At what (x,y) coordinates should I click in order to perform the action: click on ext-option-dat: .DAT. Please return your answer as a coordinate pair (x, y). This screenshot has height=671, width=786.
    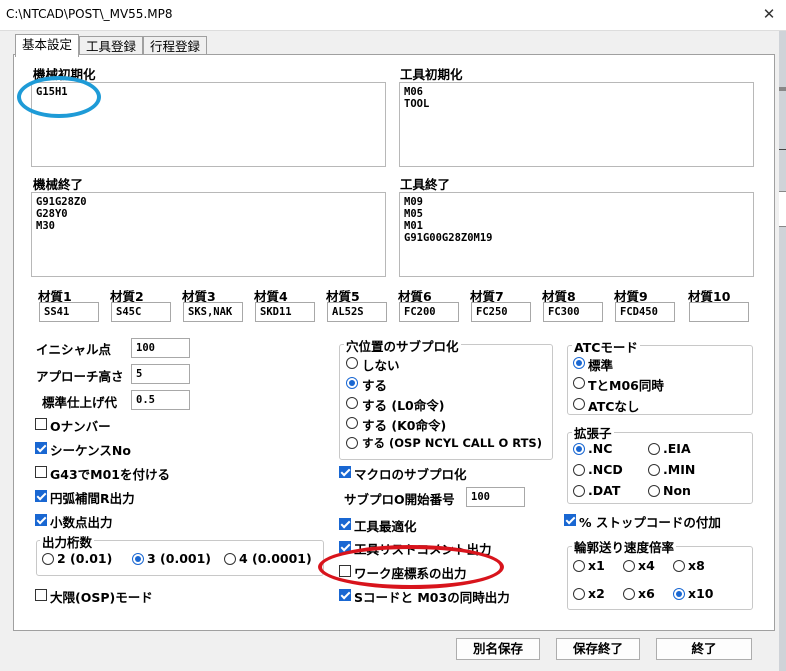
    Looking at the image, I should click on (604, 490).